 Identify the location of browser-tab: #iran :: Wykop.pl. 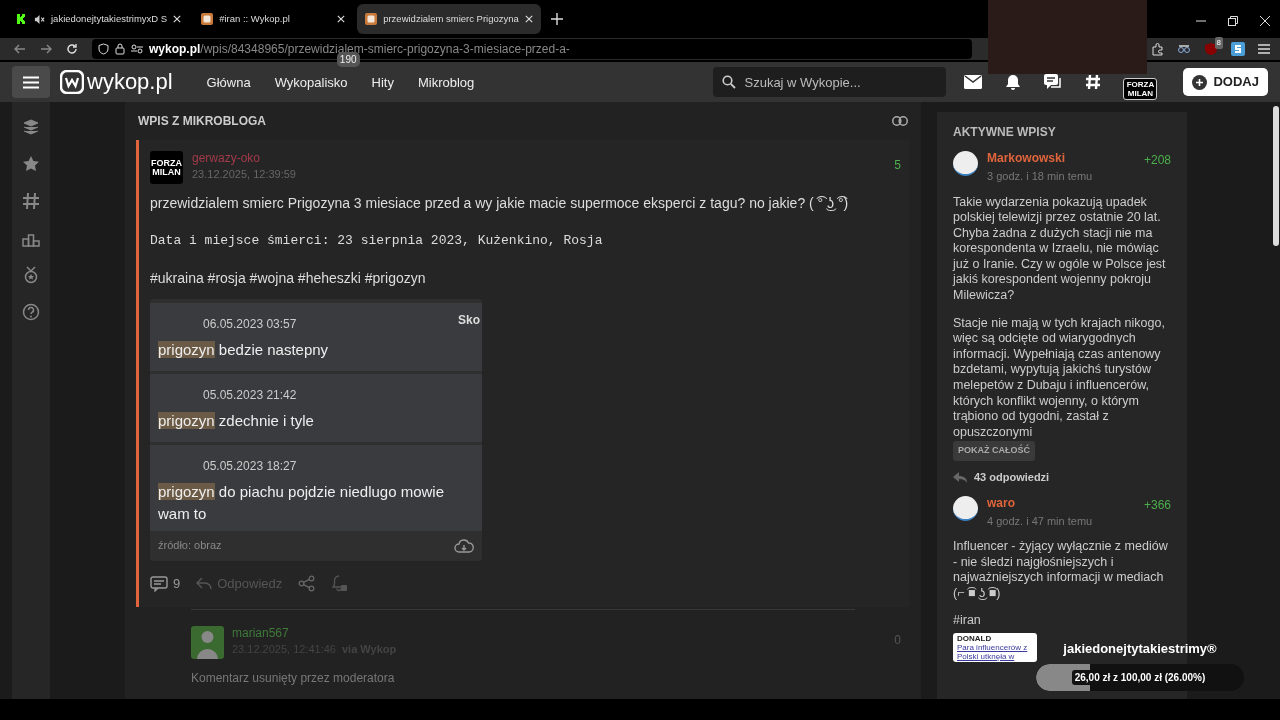
(273, 19).